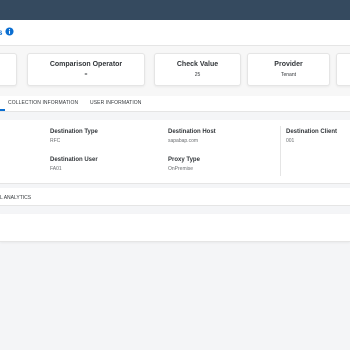 Image resolution: width=350 pixels, height=350 pixels. I want to click on proxy-type-value: OnPremise, so click(181, 169).